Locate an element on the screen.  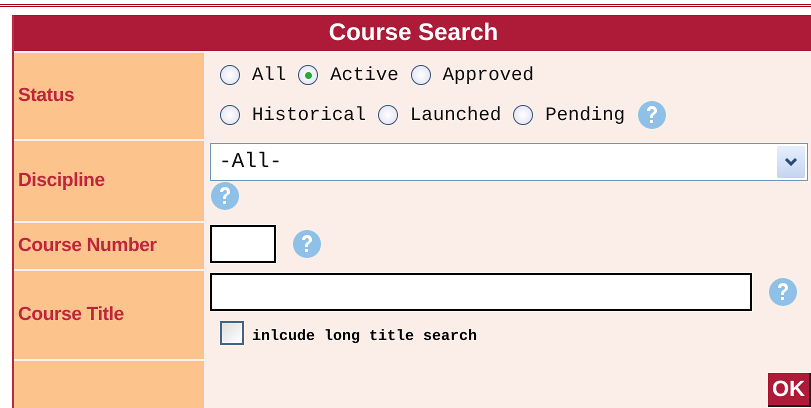
field-label: Course Title is located at coordinates (109, 315).